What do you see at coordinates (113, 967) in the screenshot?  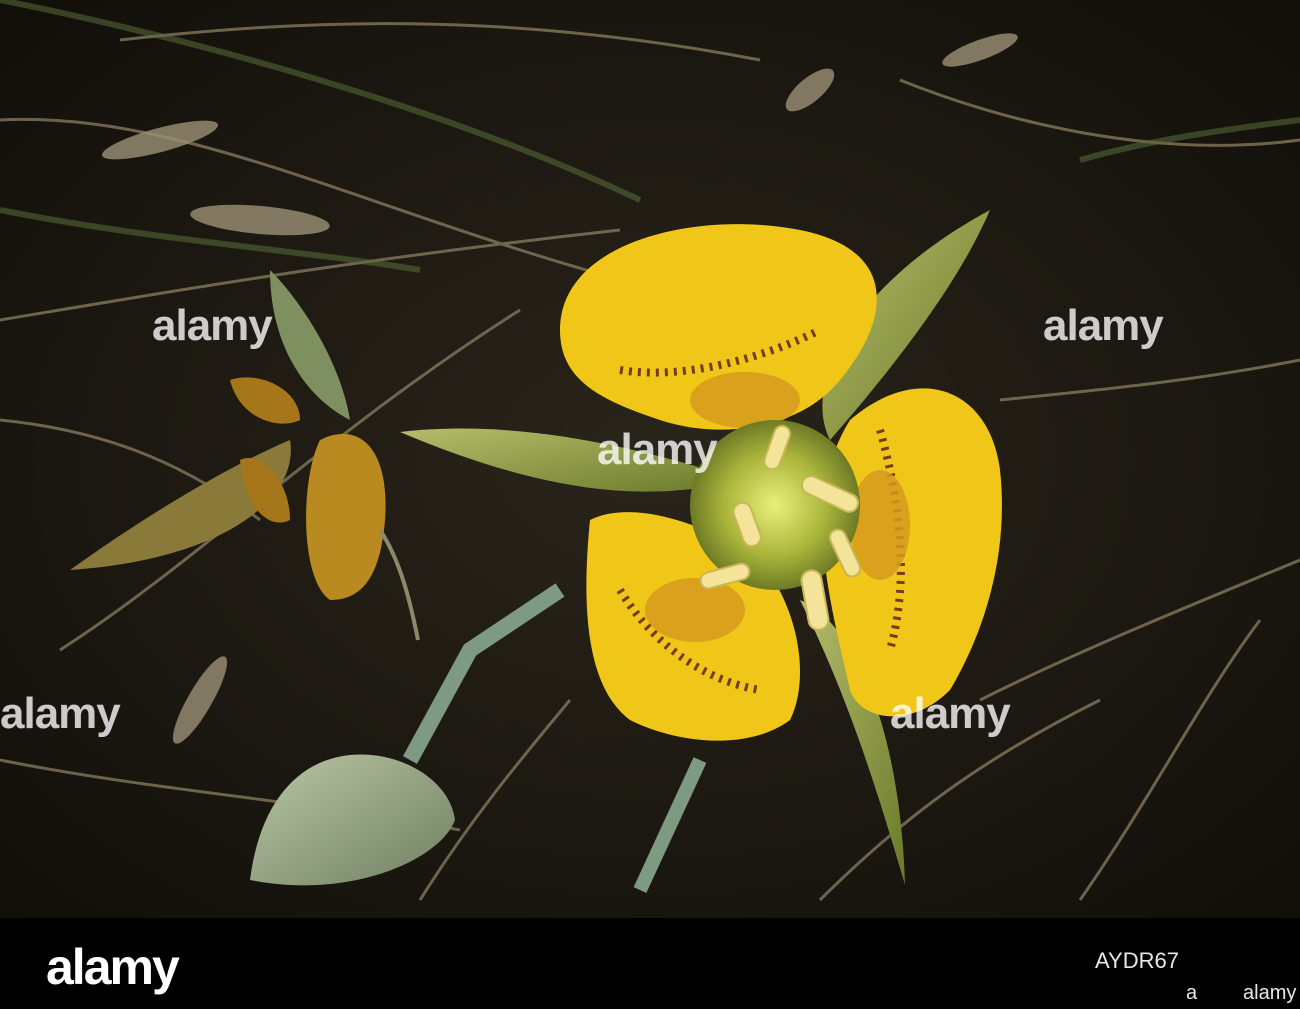 I see `alamy-logo: alamy` at bounding box center [113, 967].